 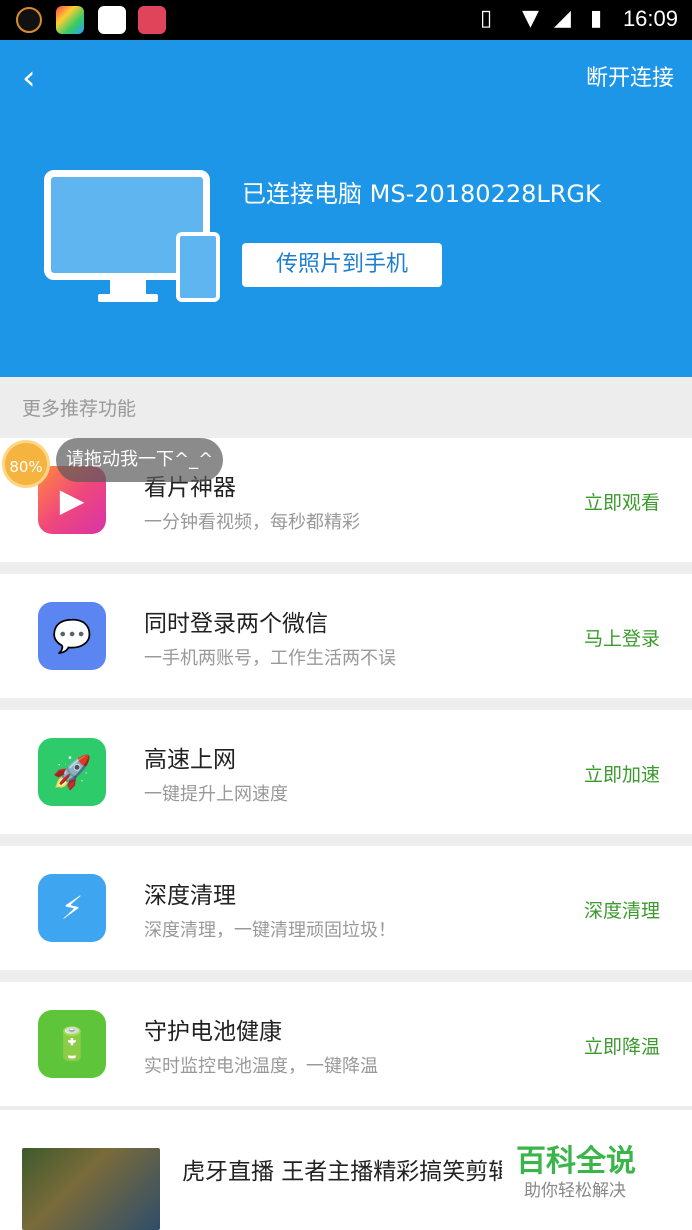 I want to click on speed-up-button: 立即加速, so click(x=622, y=773).